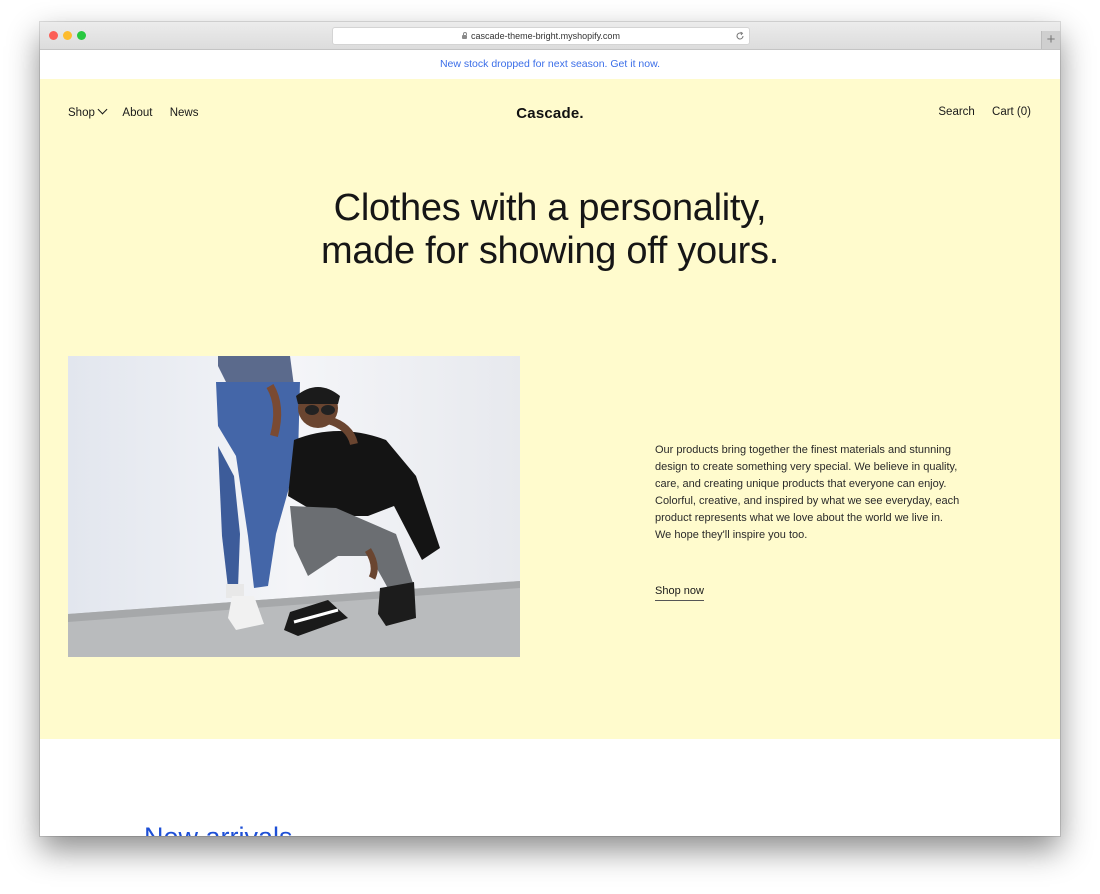 Image resolution: width=1100 pixels, height=894 pixels. Describe the element at coordinates (545, 36) in the screenshot. I see `address-bar-url: cascade-theme-bright.myshopify.com` at that location.